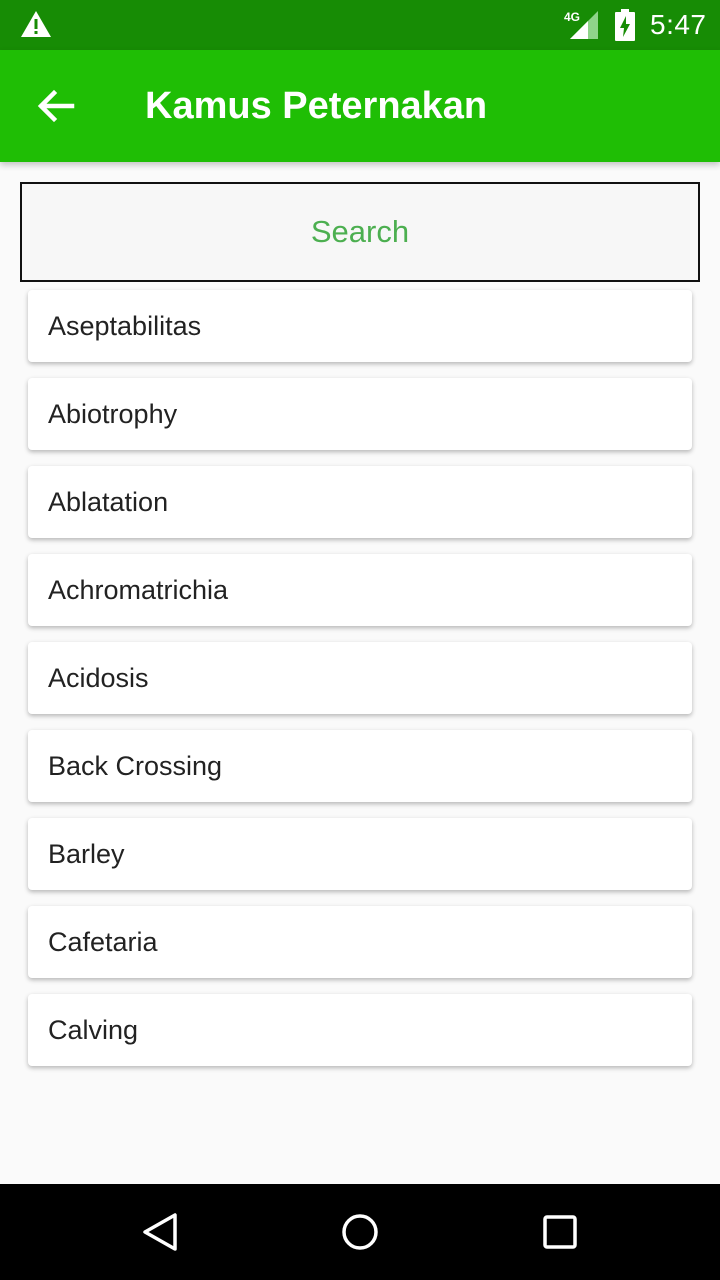 Image resolution: width=720 pixels, height=1280 pixels. What do you see at coordinates (360, 1030) in the screenshot?
I see `list-item: Calving` at bounding box center [360, 1030].